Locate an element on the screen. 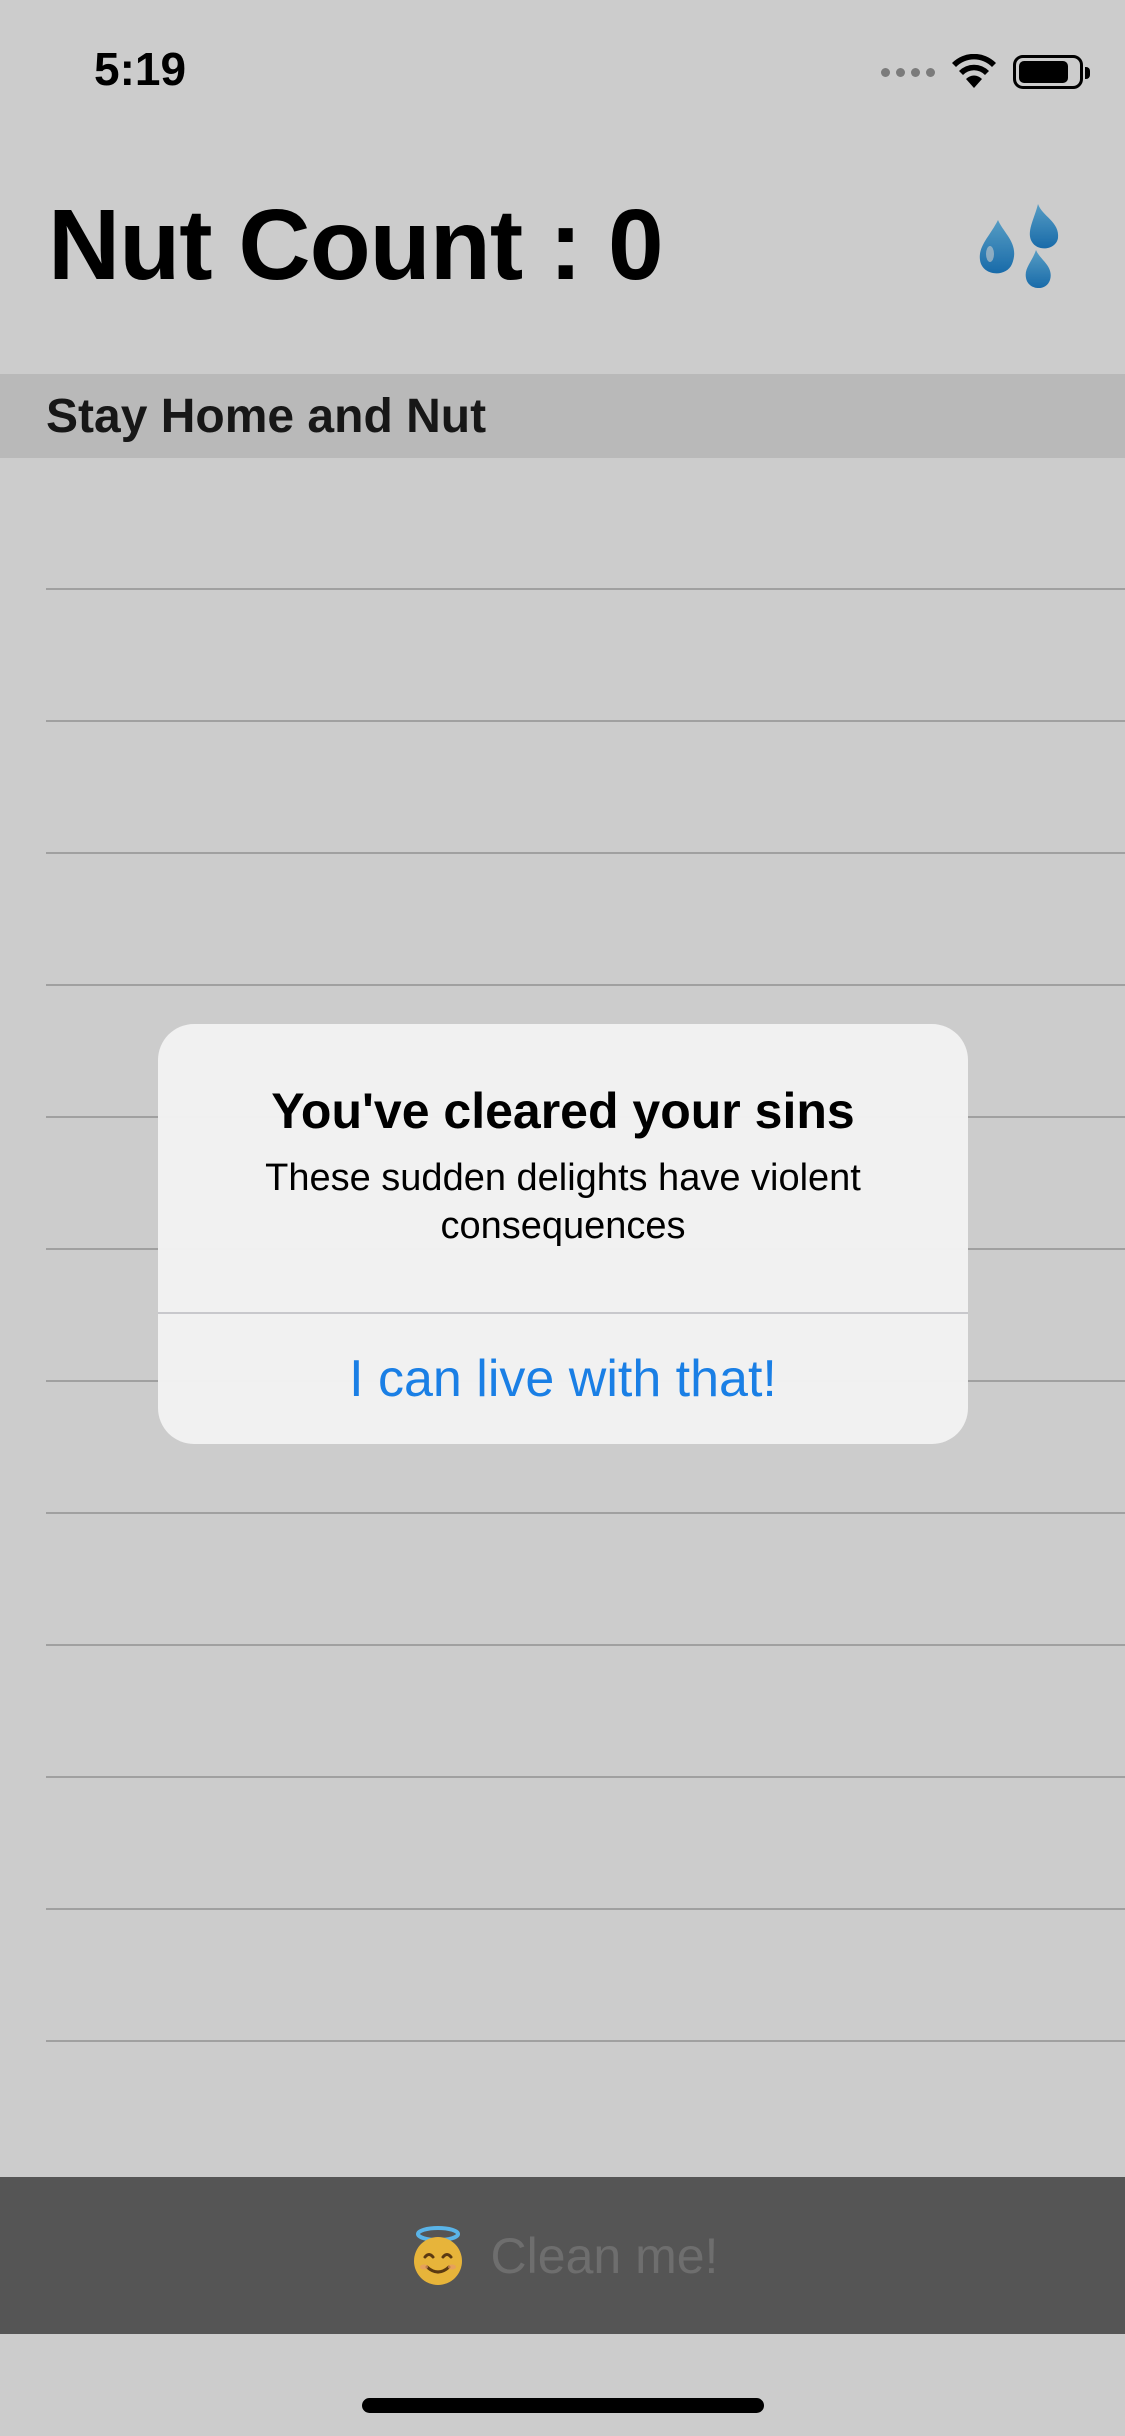 The width and height of the screenshot is (1125, 2436). clean-me-label: Clean me! is located at coordinates (604, 2255).